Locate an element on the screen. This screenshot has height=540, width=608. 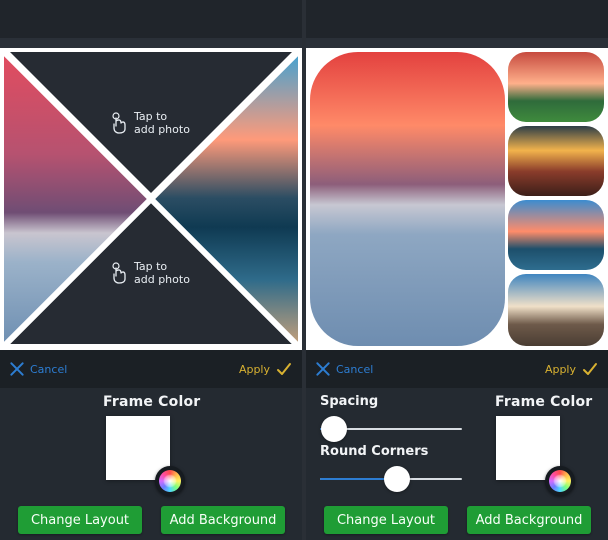
tap-to-add-photo-top: Tap to add photo is located at coordinates (150, 123).